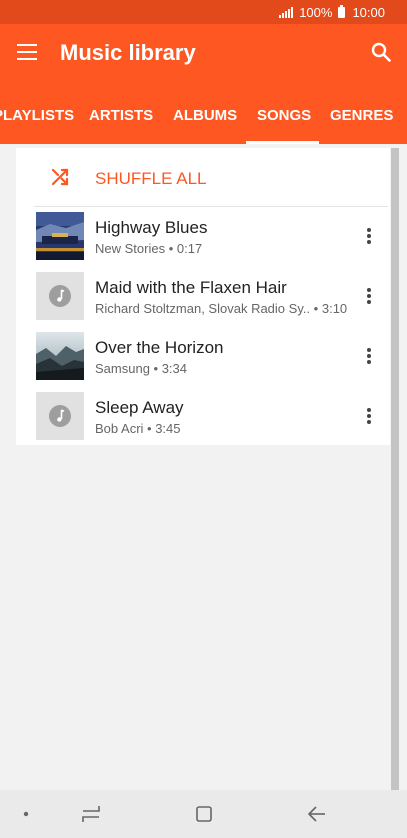 The image size is (407, 838). What do you see at coordinates (203, 54) in the screenshot?
I see `app-bar: Music library` at bounding box center [203, 54].